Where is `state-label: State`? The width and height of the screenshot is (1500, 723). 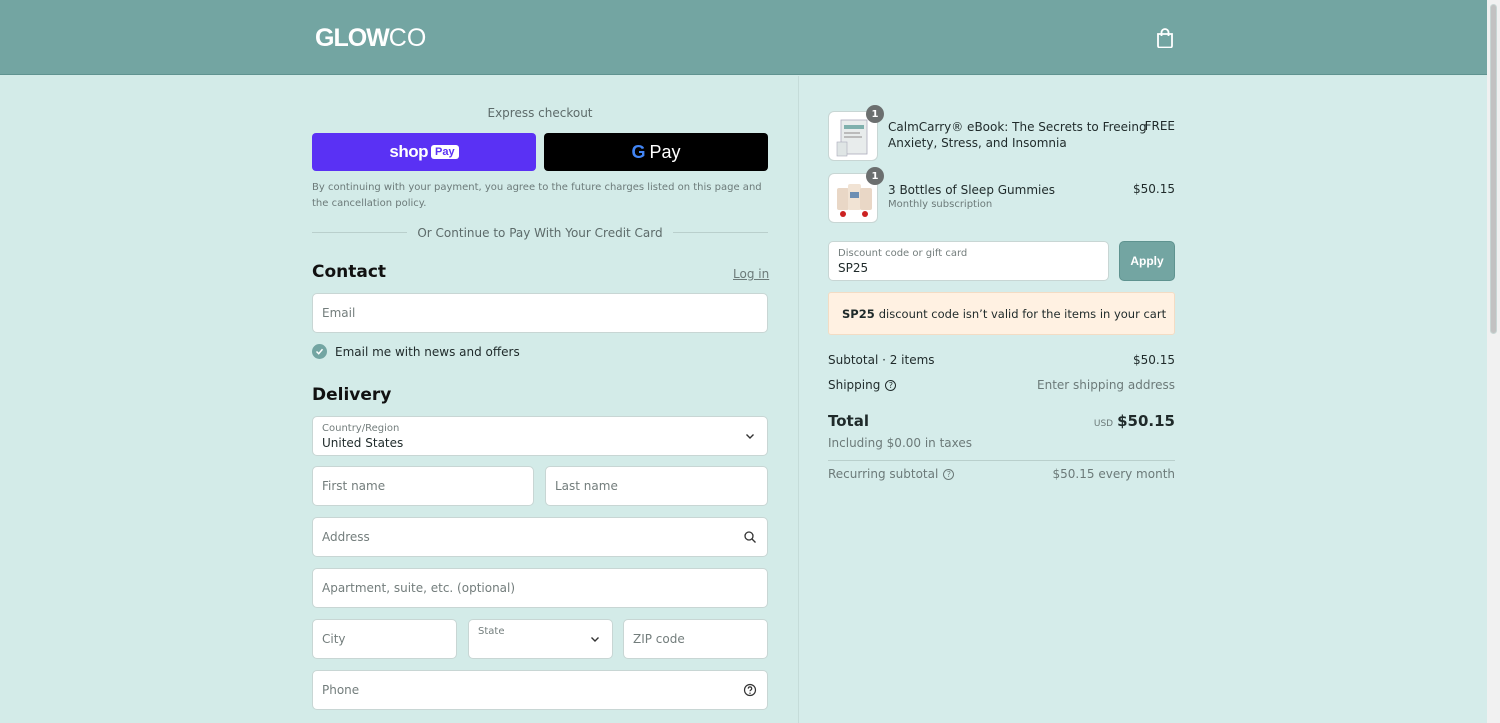 state-label: State is located at coordinates (491, 631).